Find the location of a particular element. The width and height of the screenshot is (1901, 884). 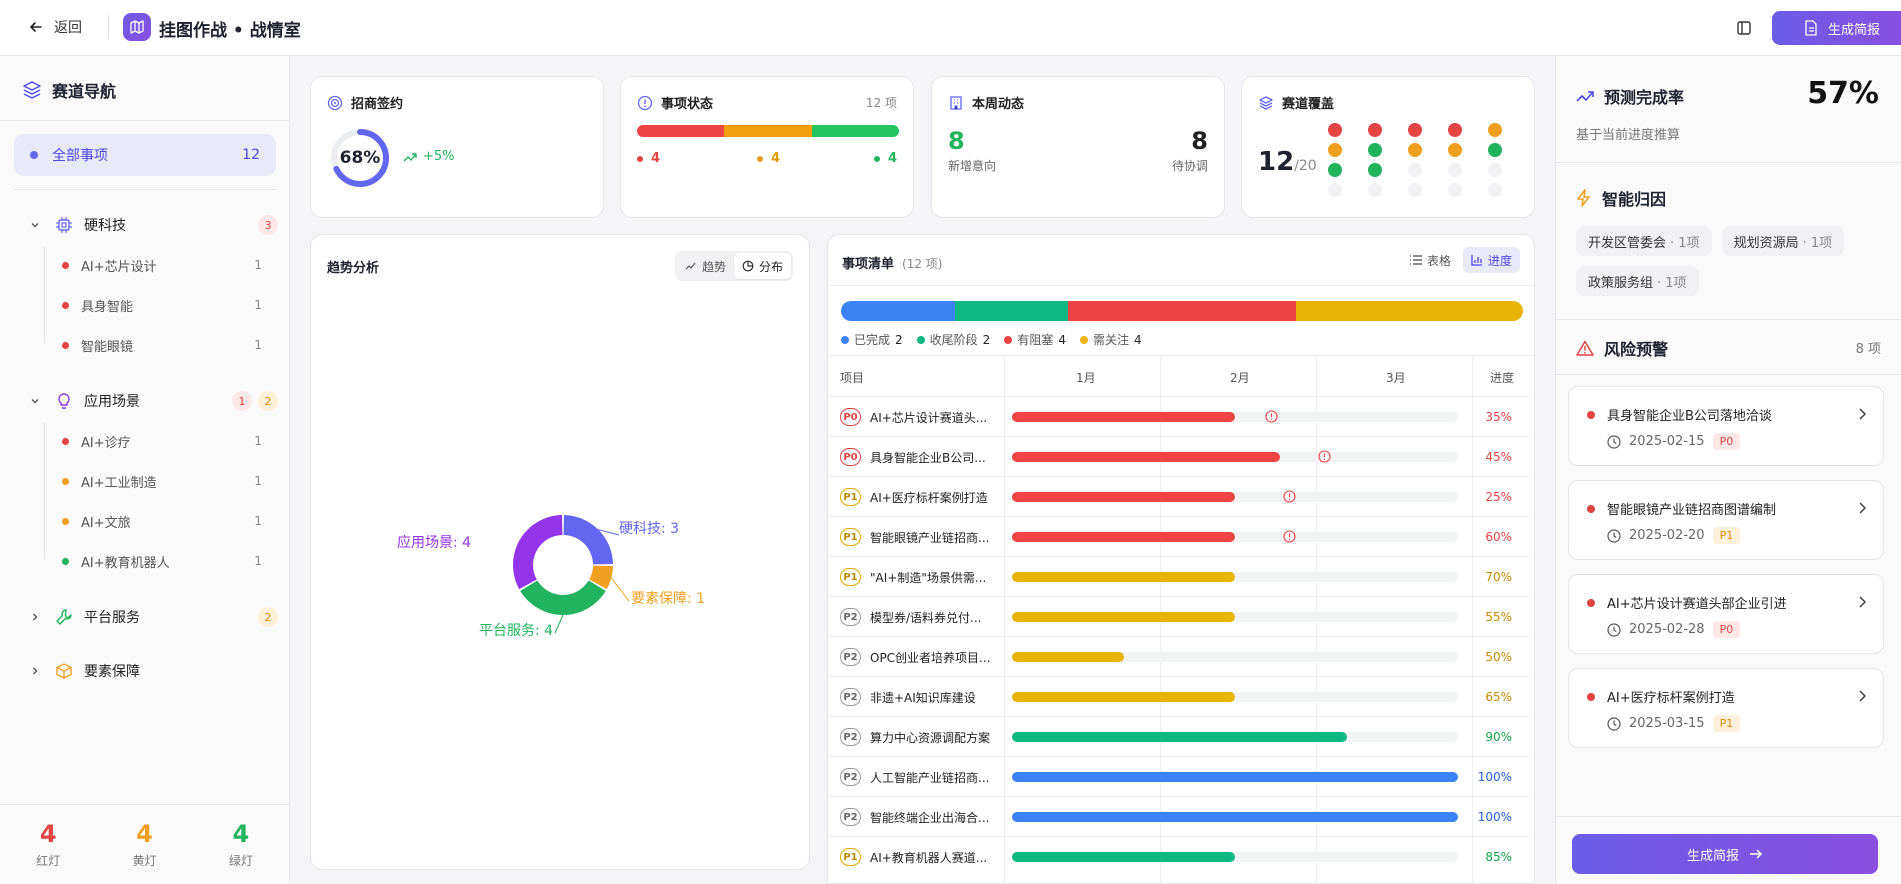

sidebar-item-embodied: 具身智能 1 is located at coordinates (162, 305).